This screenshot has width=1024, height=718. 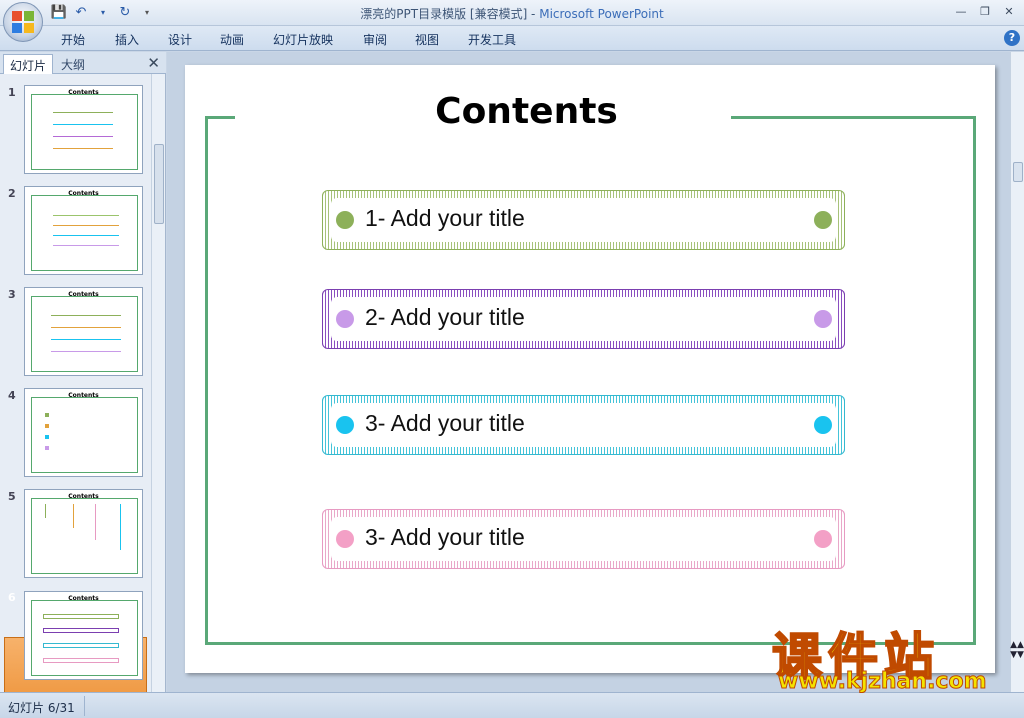 I want to click on tab-slide-show: 幻灯片放映, so click(x=303, y=39).